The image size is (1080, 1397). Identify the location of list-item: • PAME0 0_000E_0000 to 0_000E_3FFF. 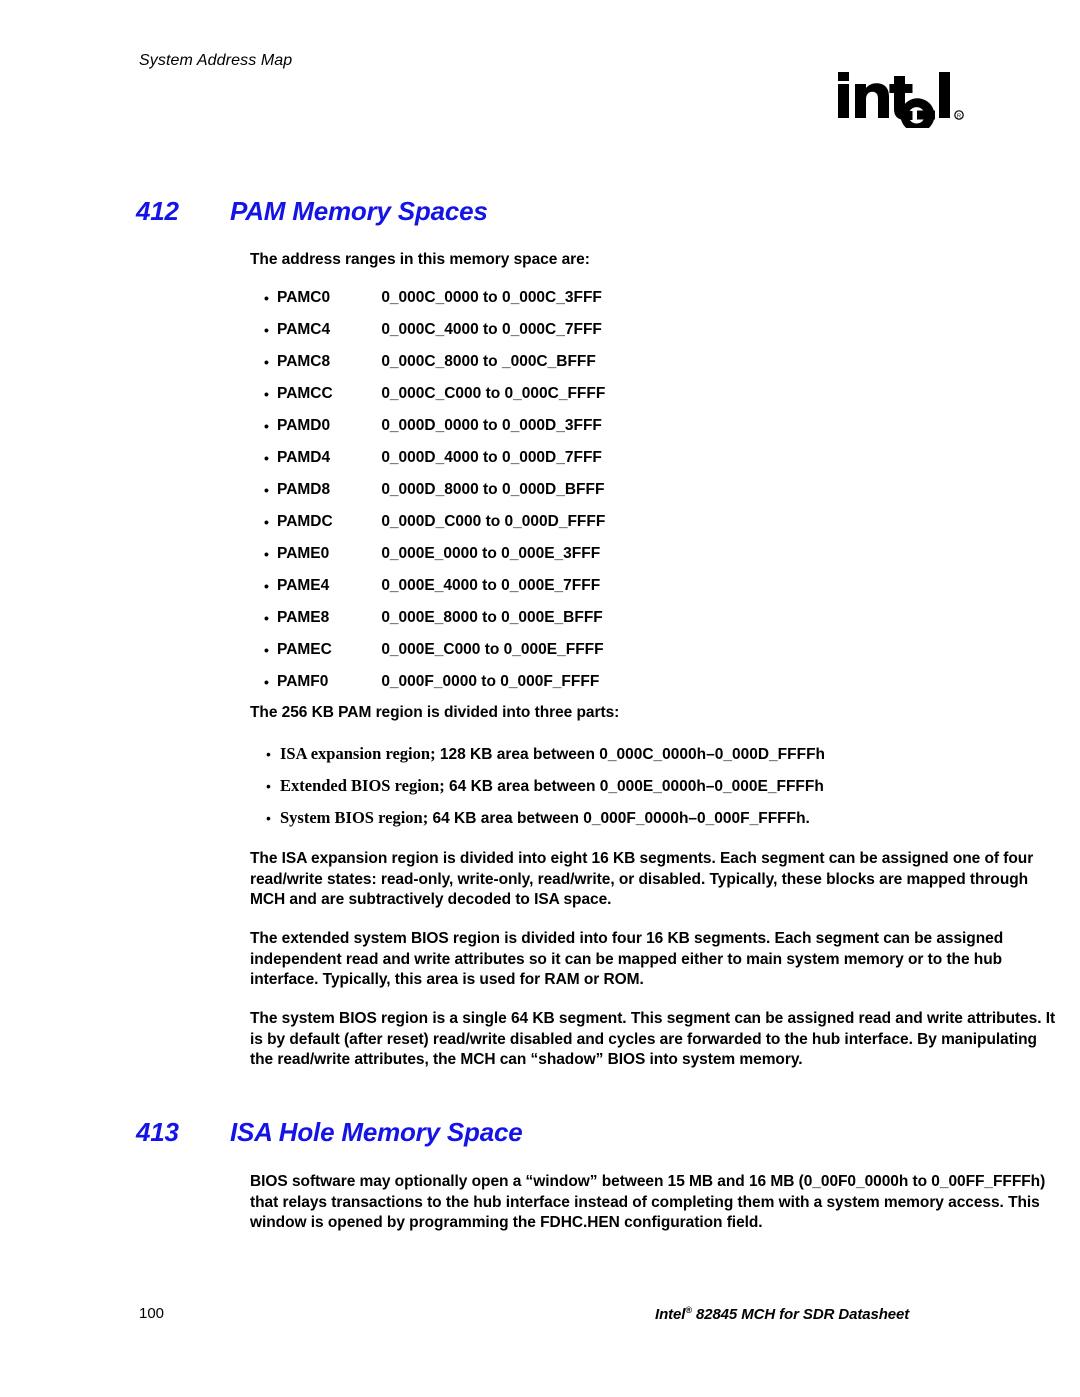
(600, 554).